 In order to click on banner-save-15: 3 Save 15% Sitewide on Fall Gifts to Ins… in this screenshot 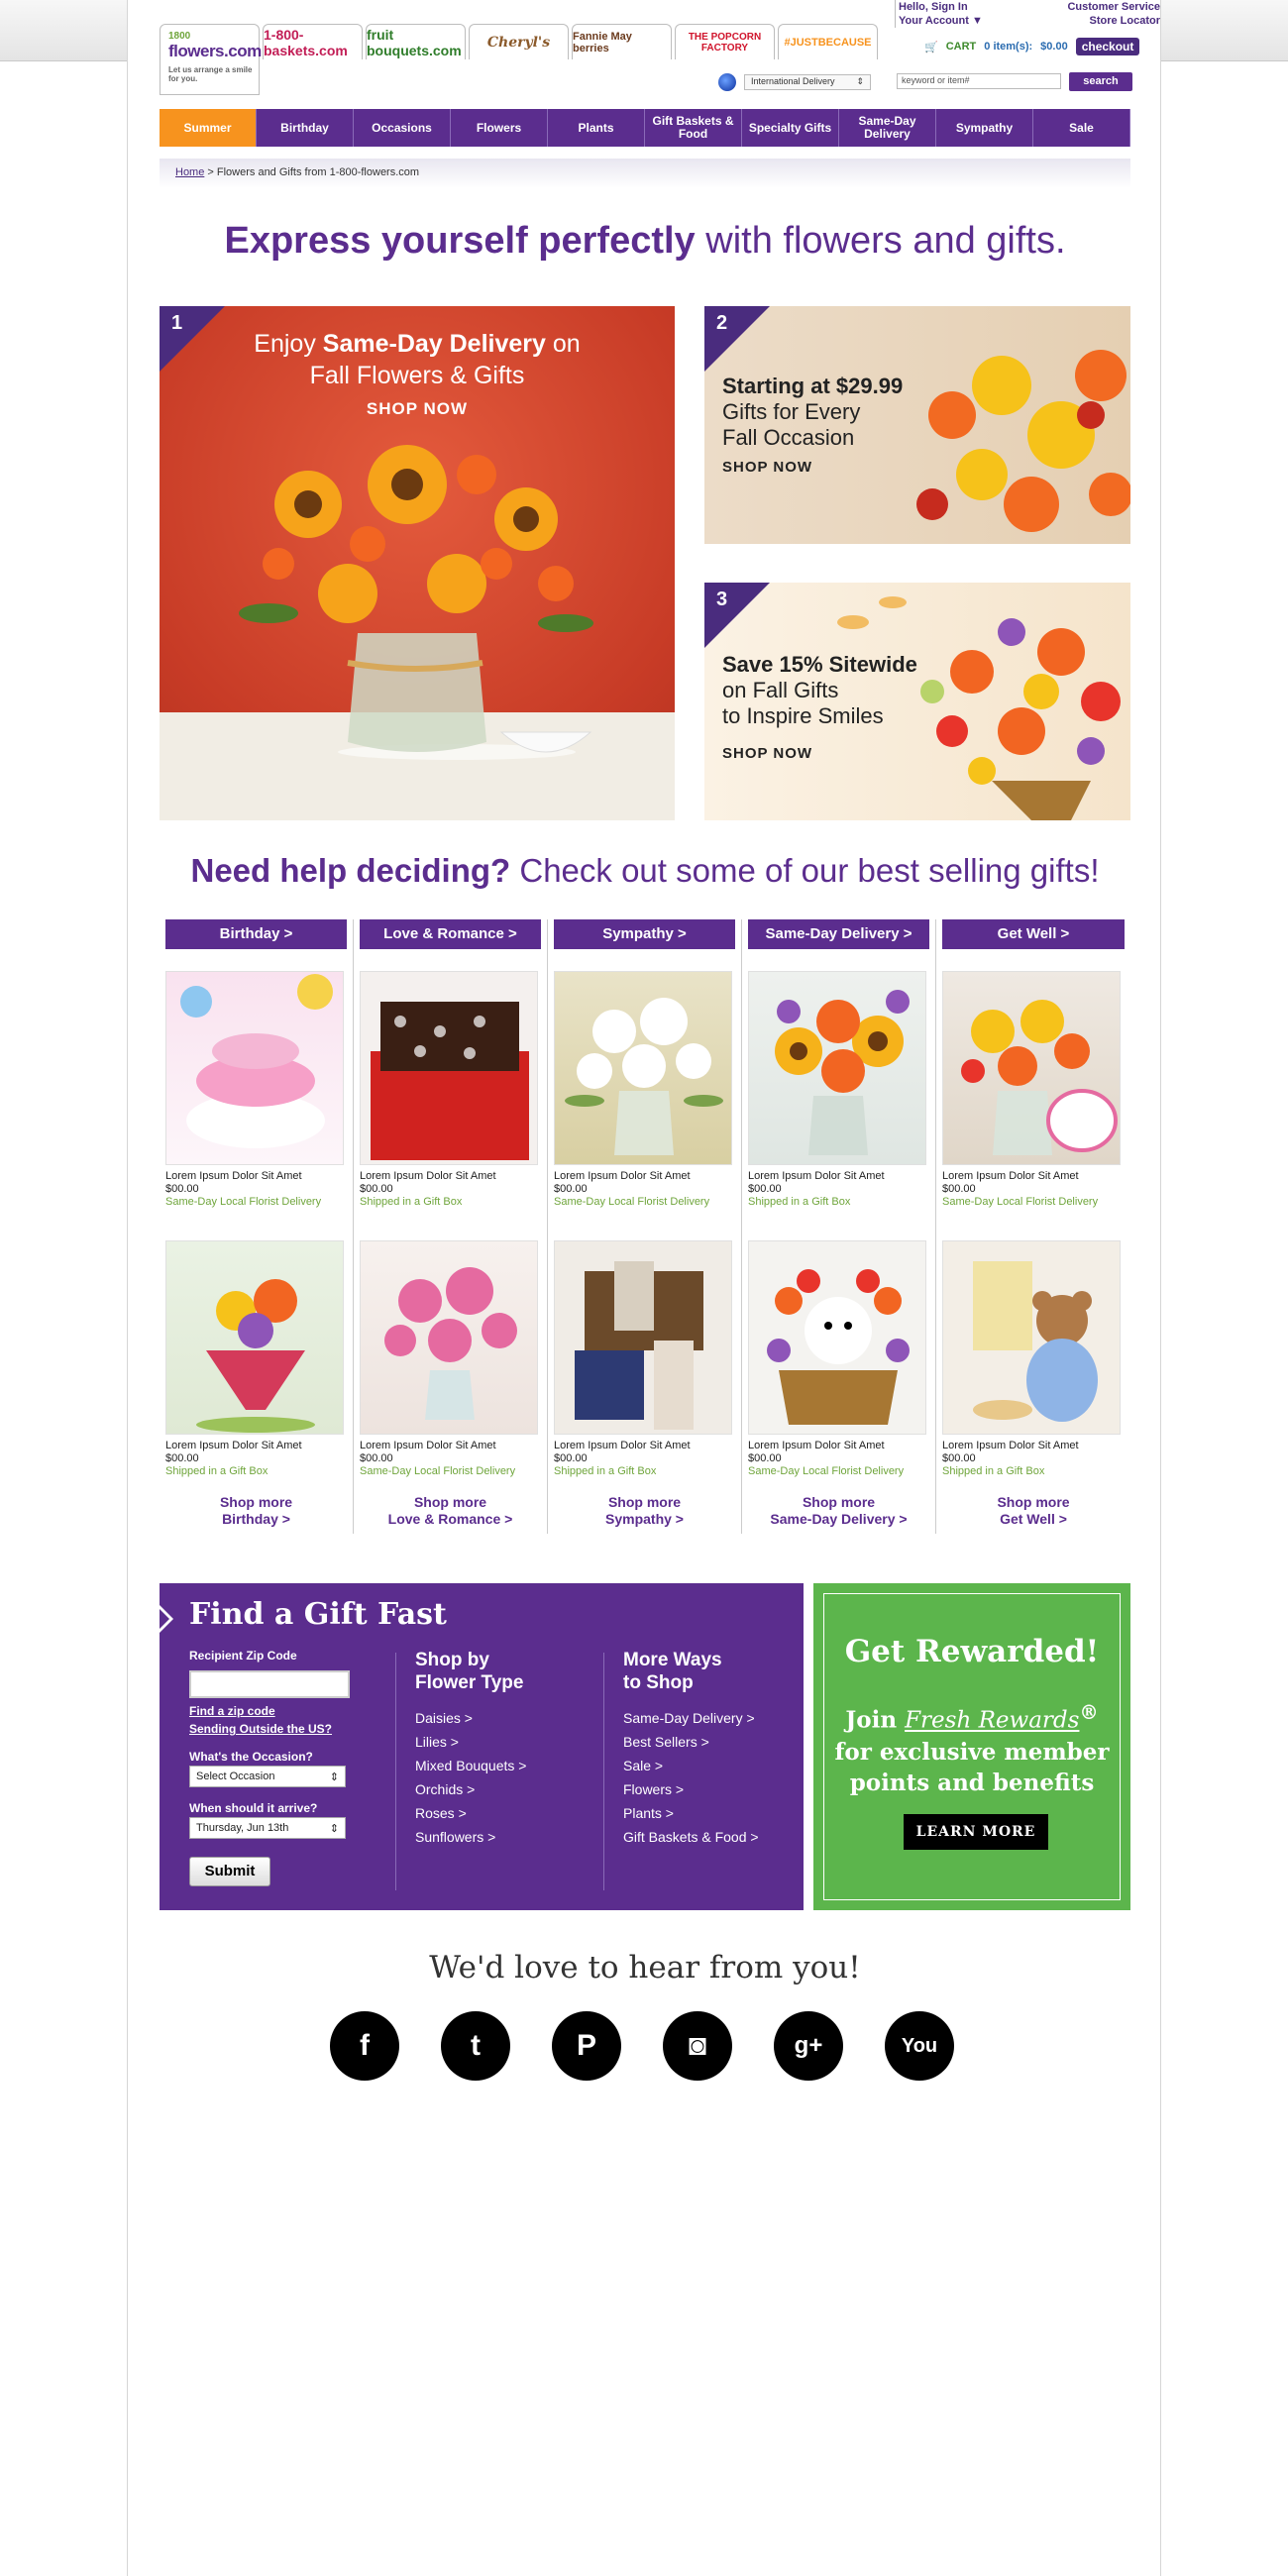, I will do `click(917, 701)`.